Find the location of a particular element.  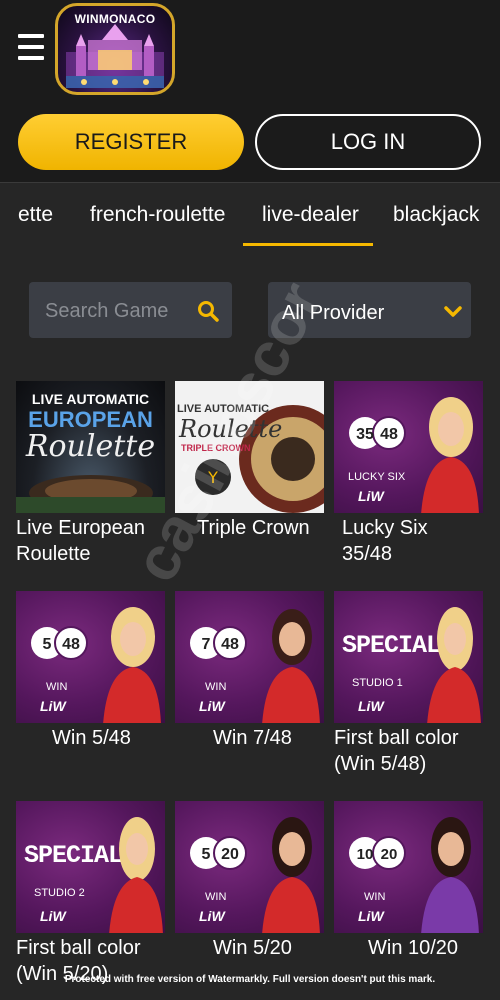

game-title: Live European Roulette is located at coordinates (80, 541).